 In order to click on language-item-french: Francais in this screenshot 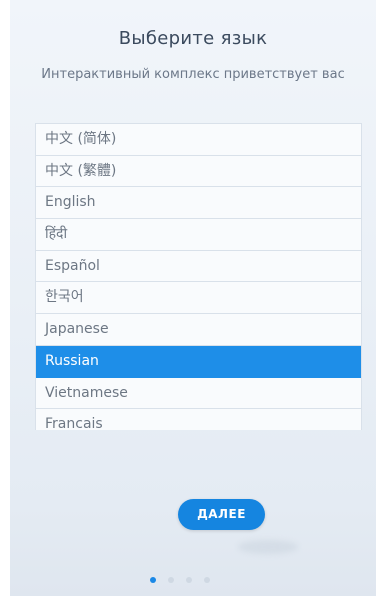, I will do `click(198, 419)`.